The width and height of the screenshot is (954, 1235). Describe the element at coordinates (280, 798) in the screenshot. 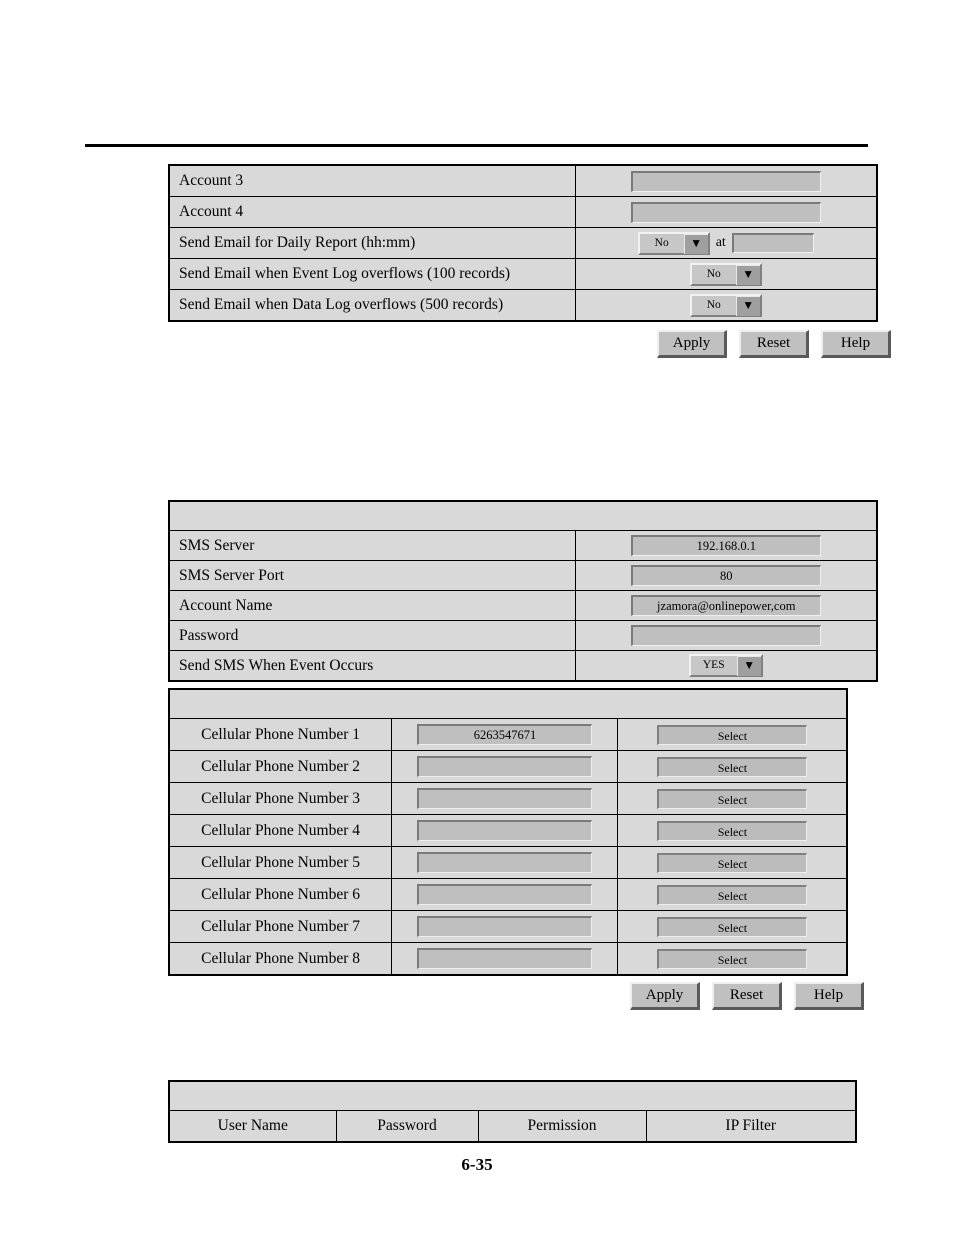

I see `row-label: Cellular Phone Number 3` at that location.